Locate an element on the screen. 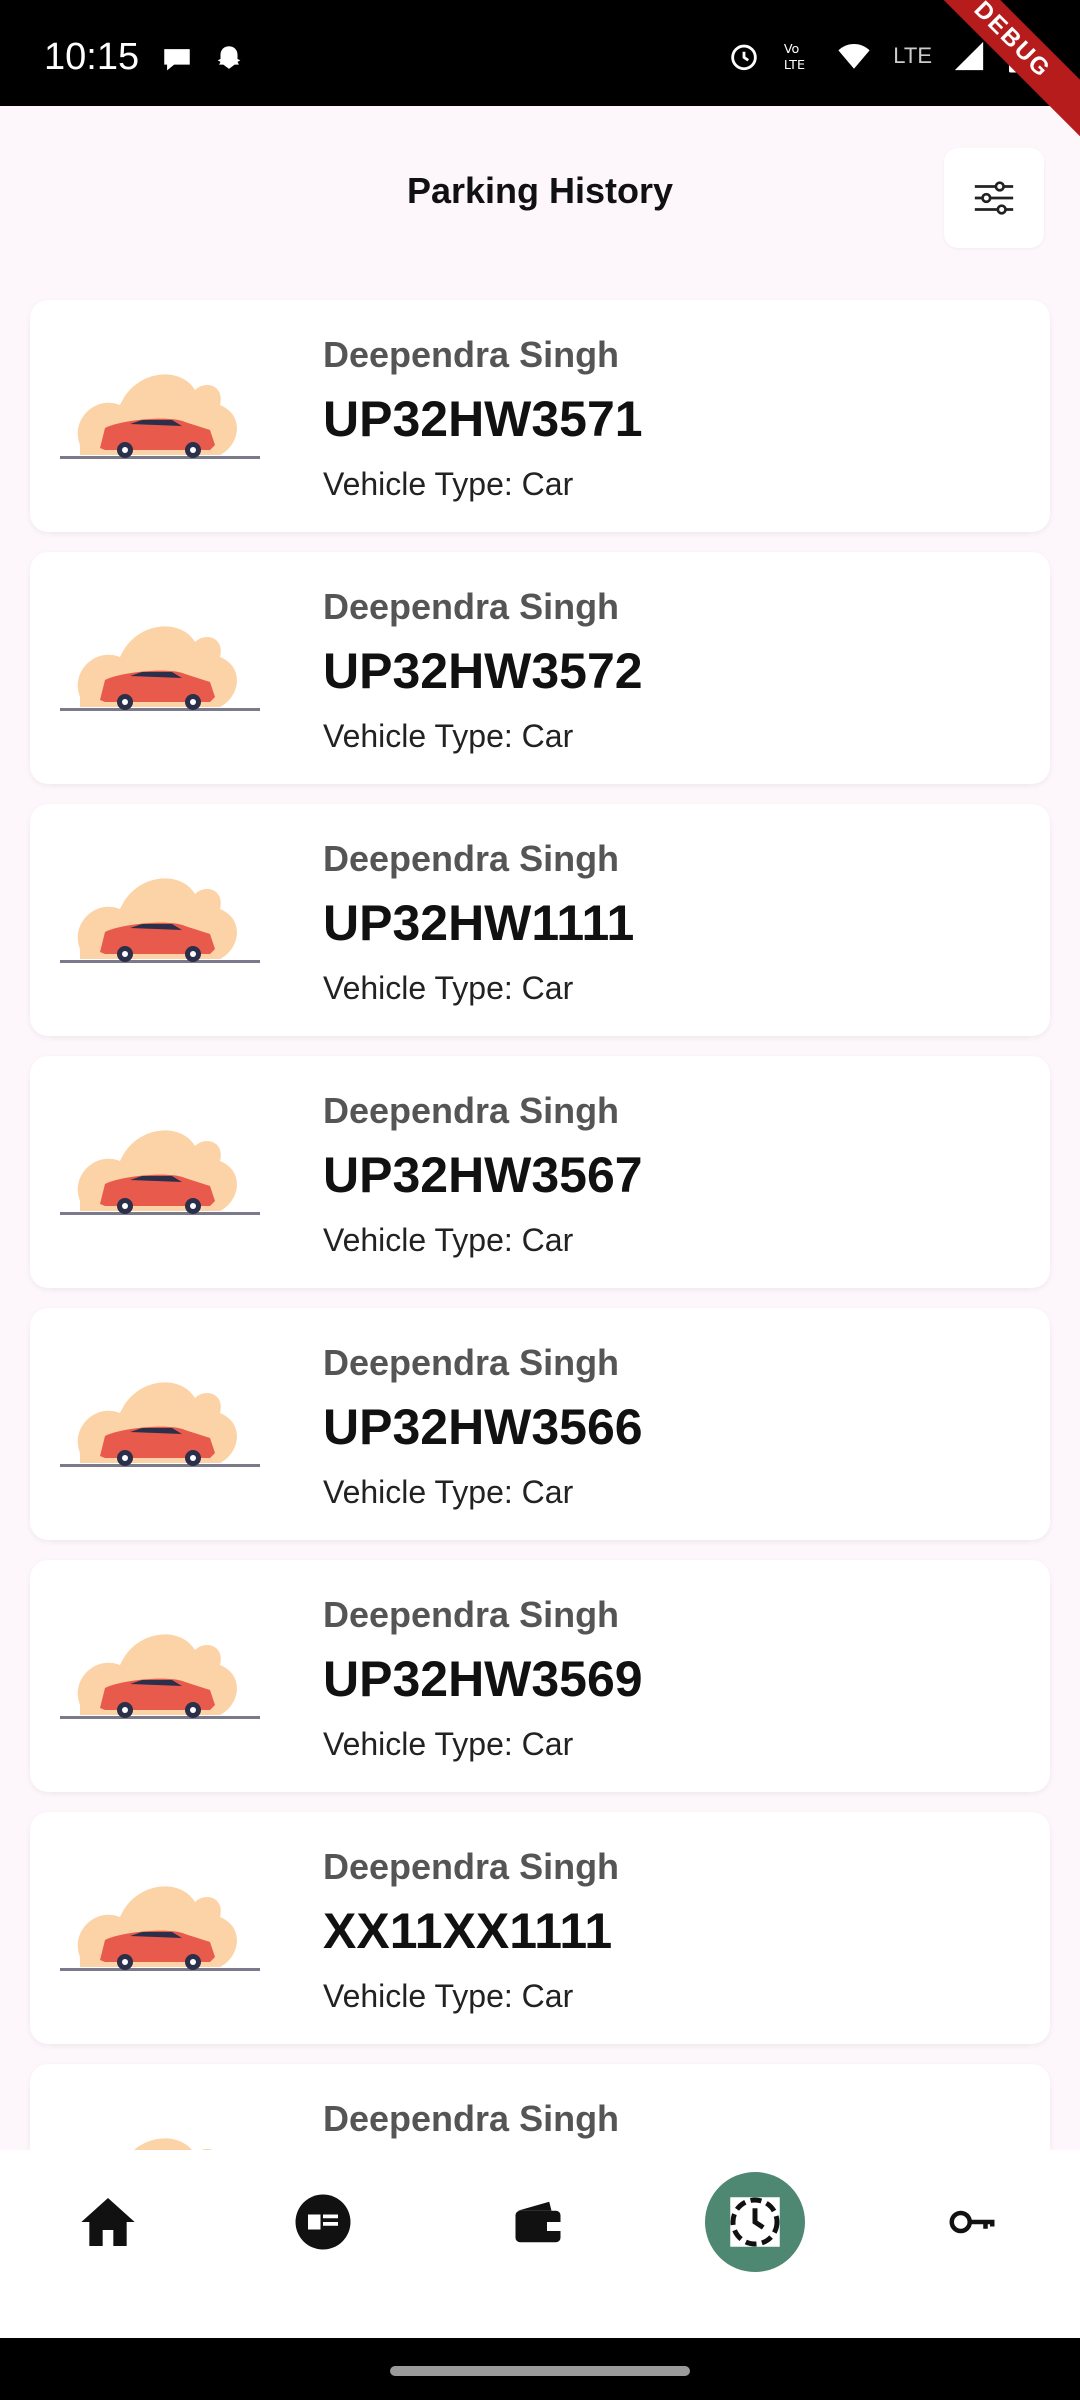 This screenshot has width=1080, height=2400. filter-sliders-icon is located at coordinates (994, 198).